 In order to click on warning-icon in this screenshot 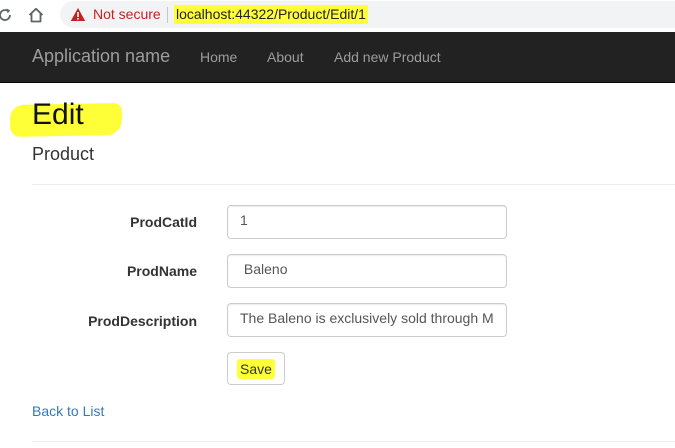, I will do `click(78, 14)`.